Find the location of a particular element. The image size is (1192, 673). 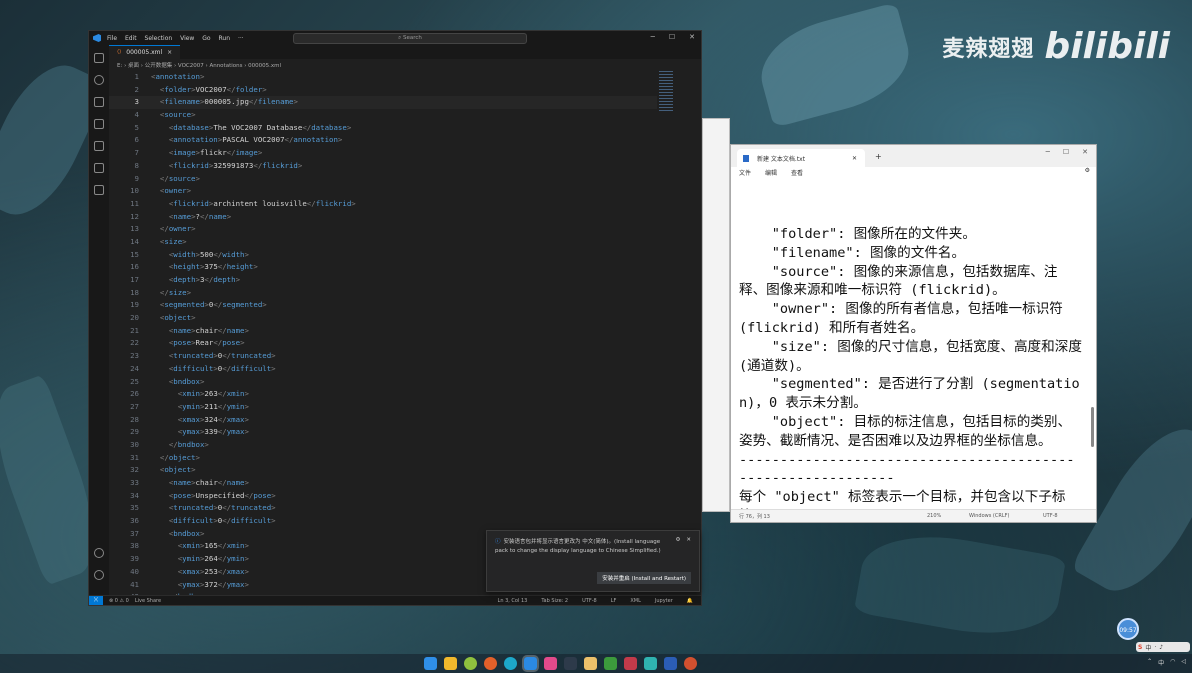

notifications-bell-icon: 🔔 is located at coordinates (690, 601).